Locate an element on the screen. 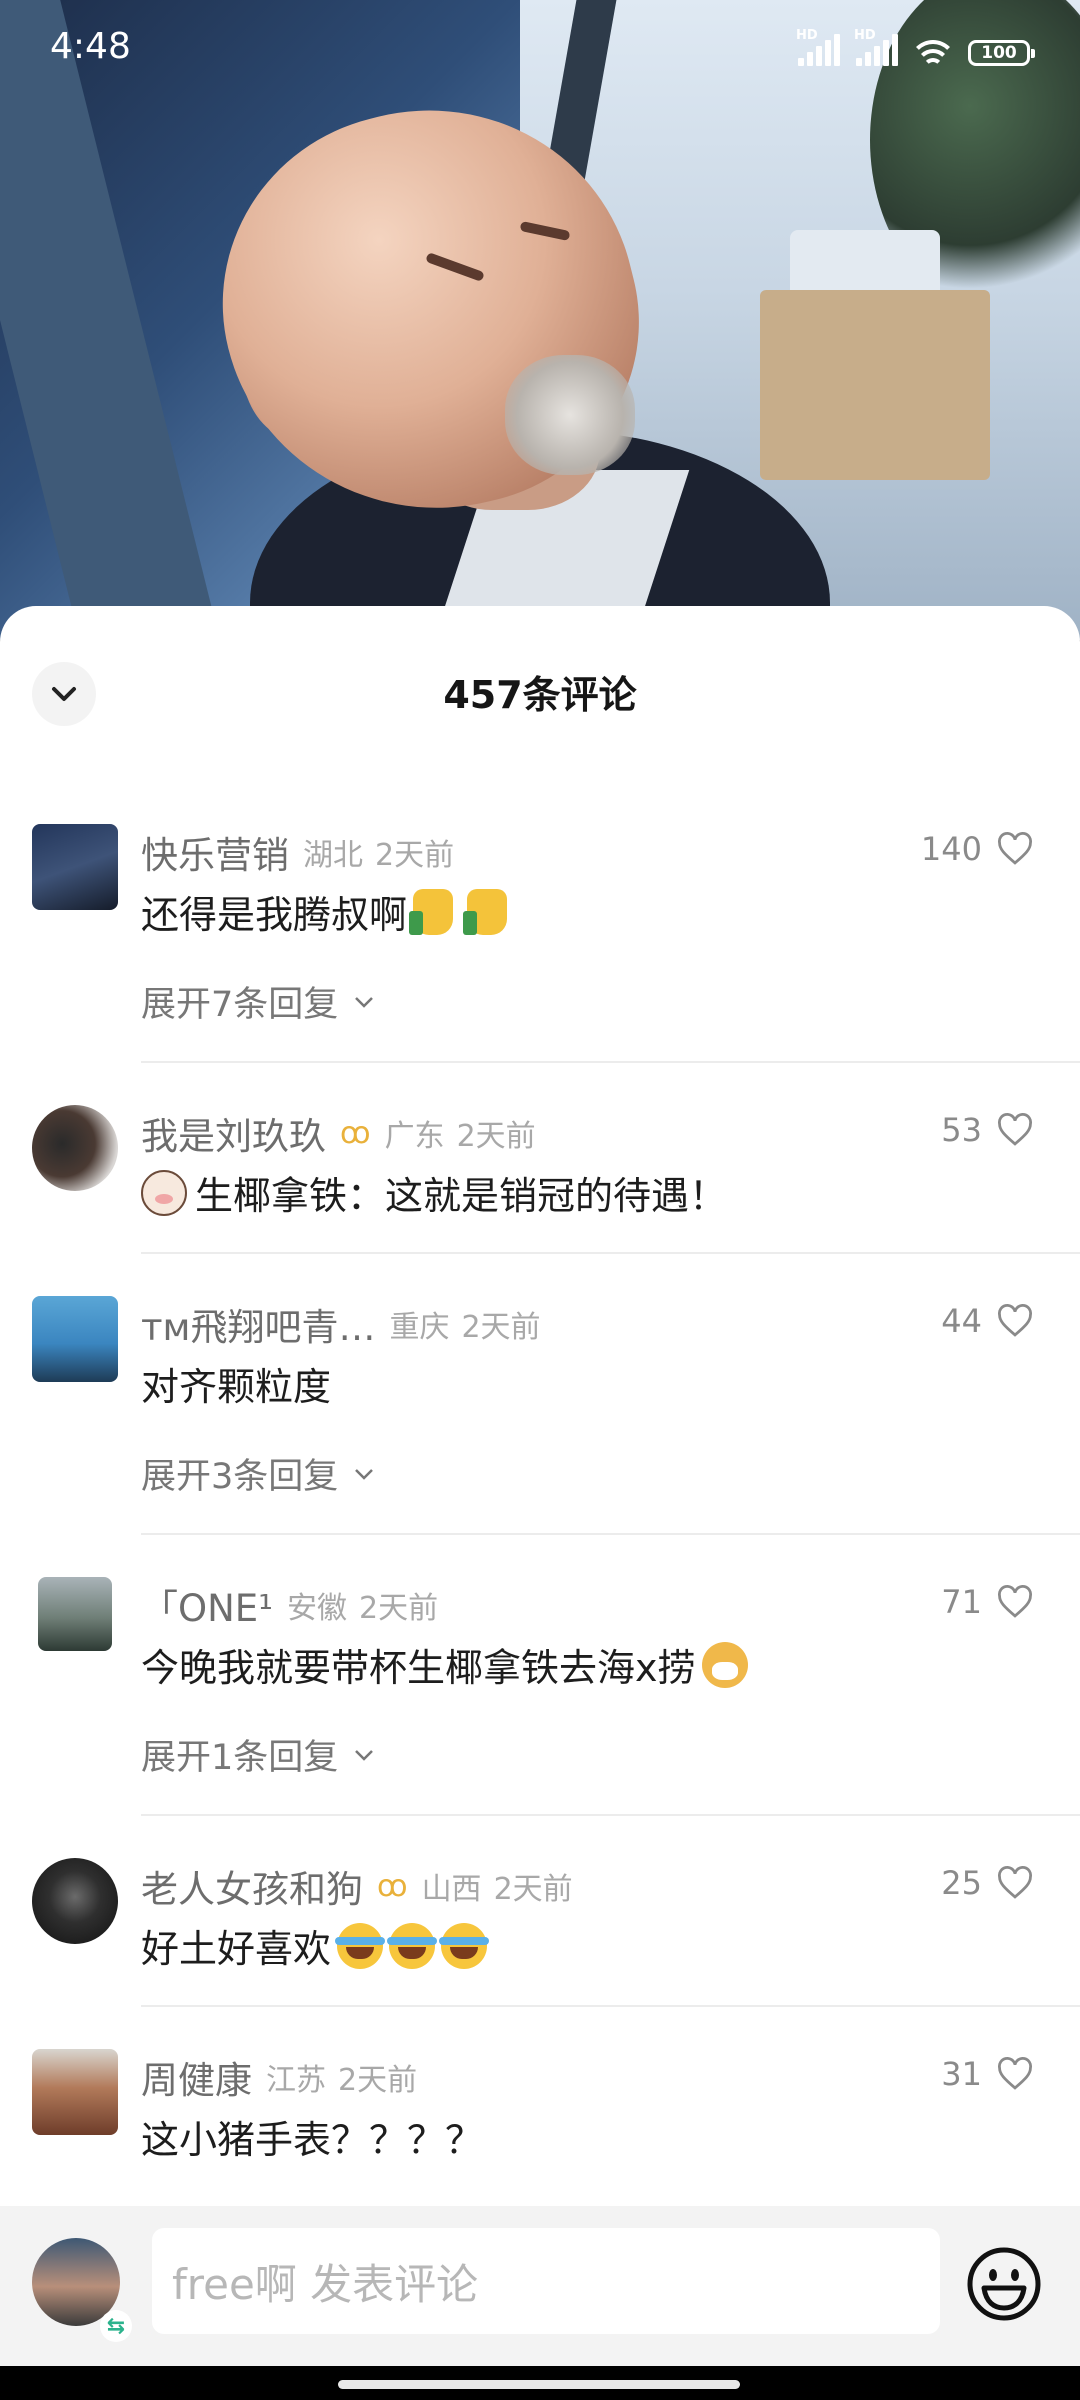  status-bar: 4:48 HD HD 100 is located at coordinates (540, 50).